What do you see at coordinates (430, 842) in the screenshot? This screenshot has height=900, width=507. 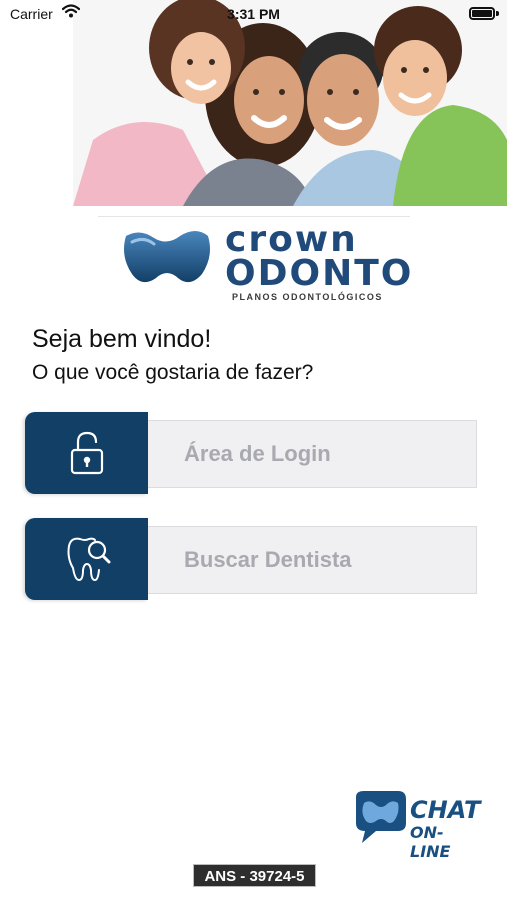 I see `chat-label-line2: ON-LINE` at bounding box center [430, 842].